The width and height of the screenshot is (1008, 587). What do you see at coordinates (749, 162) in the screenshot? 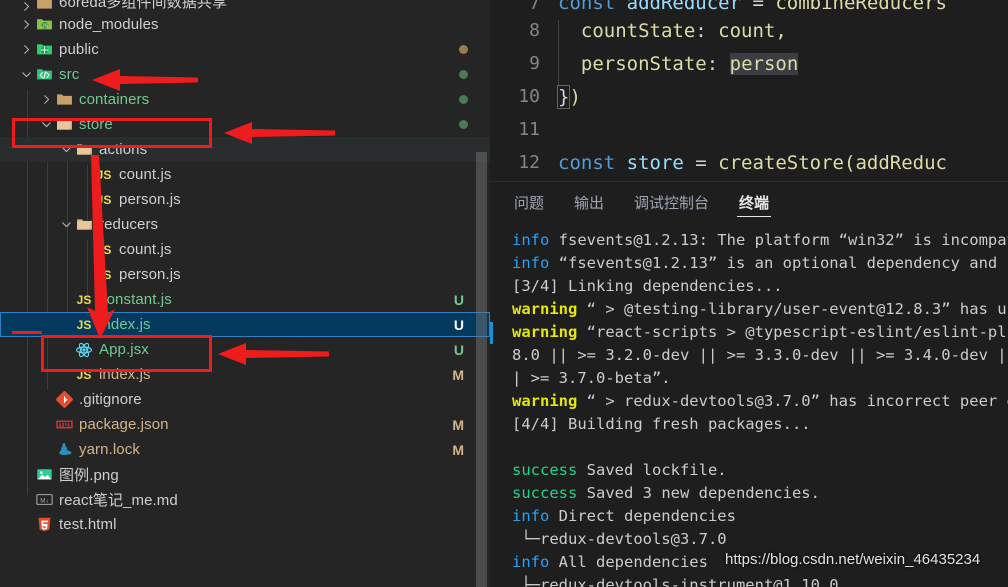
I see `code-line: 12 const store = createStore(addReduc` at bounding box center [749, 162].